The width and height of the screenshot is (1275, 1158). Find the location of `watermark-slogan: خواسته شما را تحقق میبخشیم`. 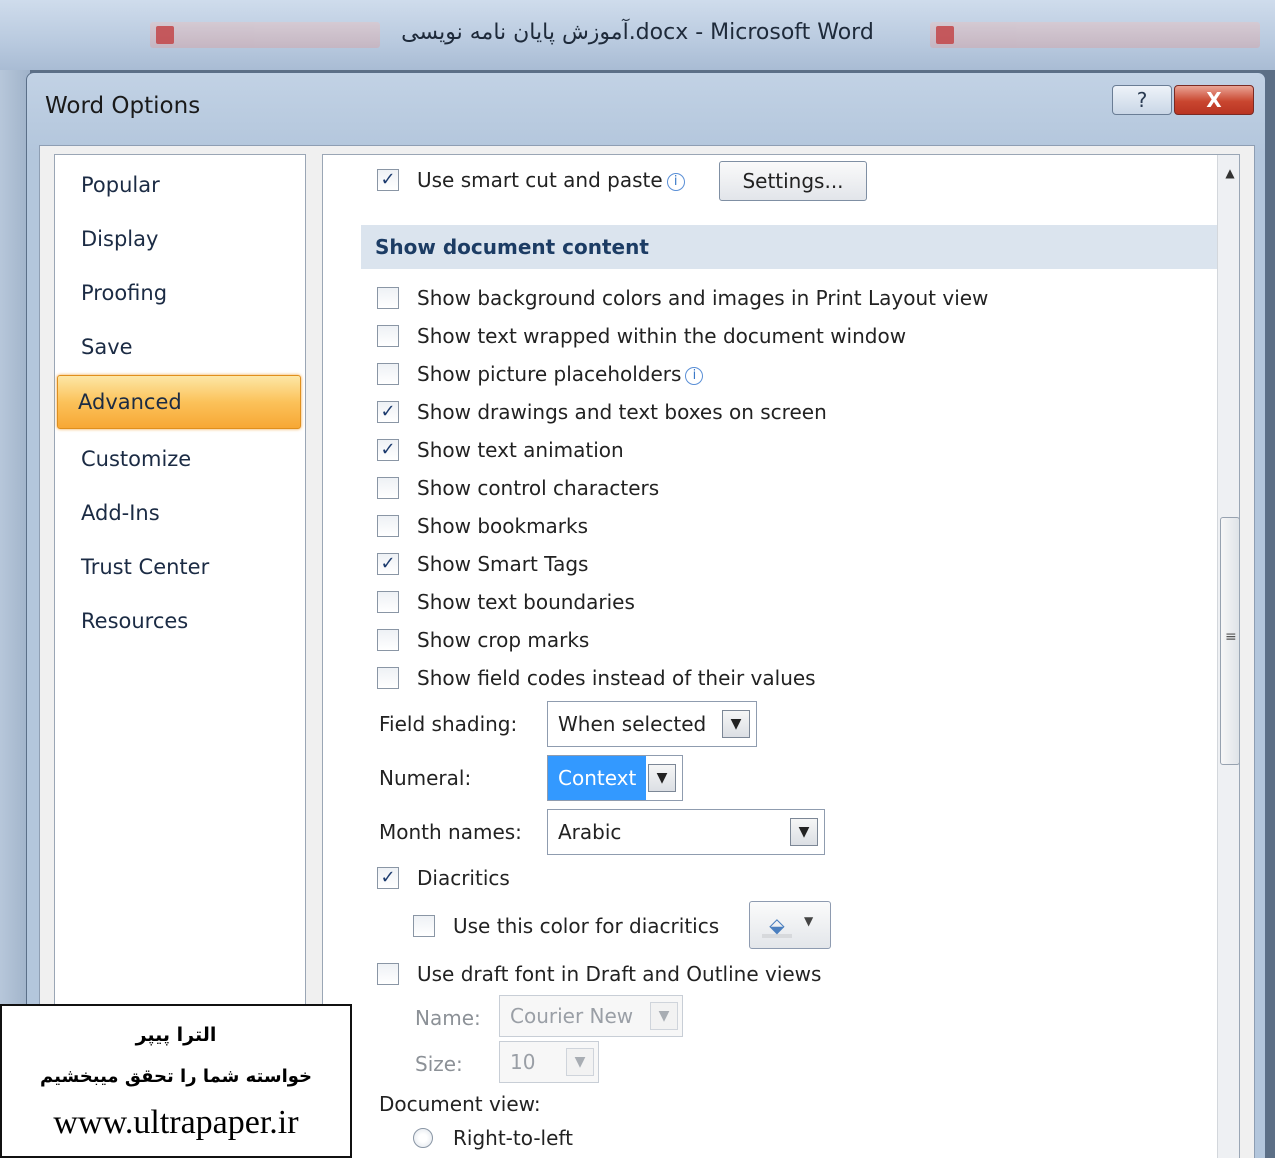

watermark-slogan: خواسته شما را تحقق میبخشیم is located at coordinates (176, 1076).